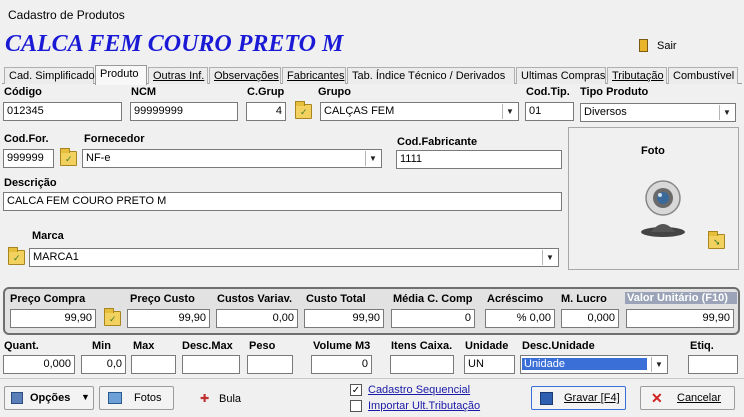 The width and height of the screenshot is (744, 417). I want to click on cod-fabricante-field: 1111, so click(479, 159).